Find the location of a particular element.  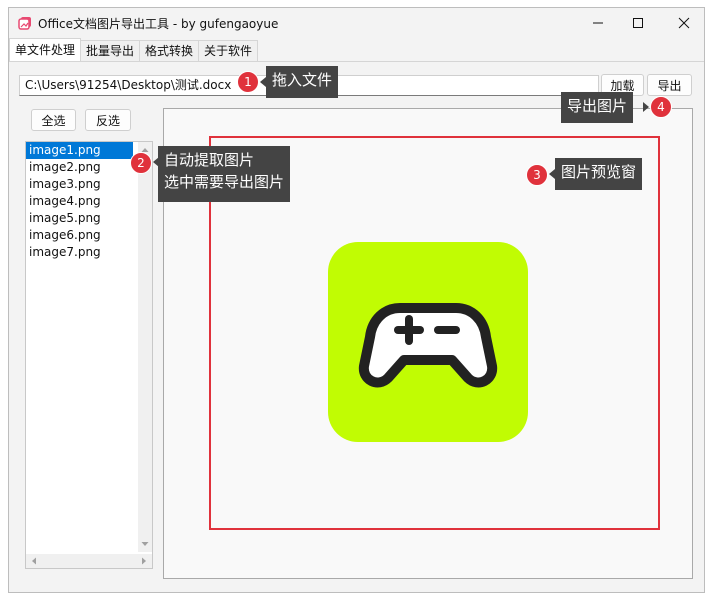

callout-label-3: 图片预览窗 is located at coordinates (599, 174).